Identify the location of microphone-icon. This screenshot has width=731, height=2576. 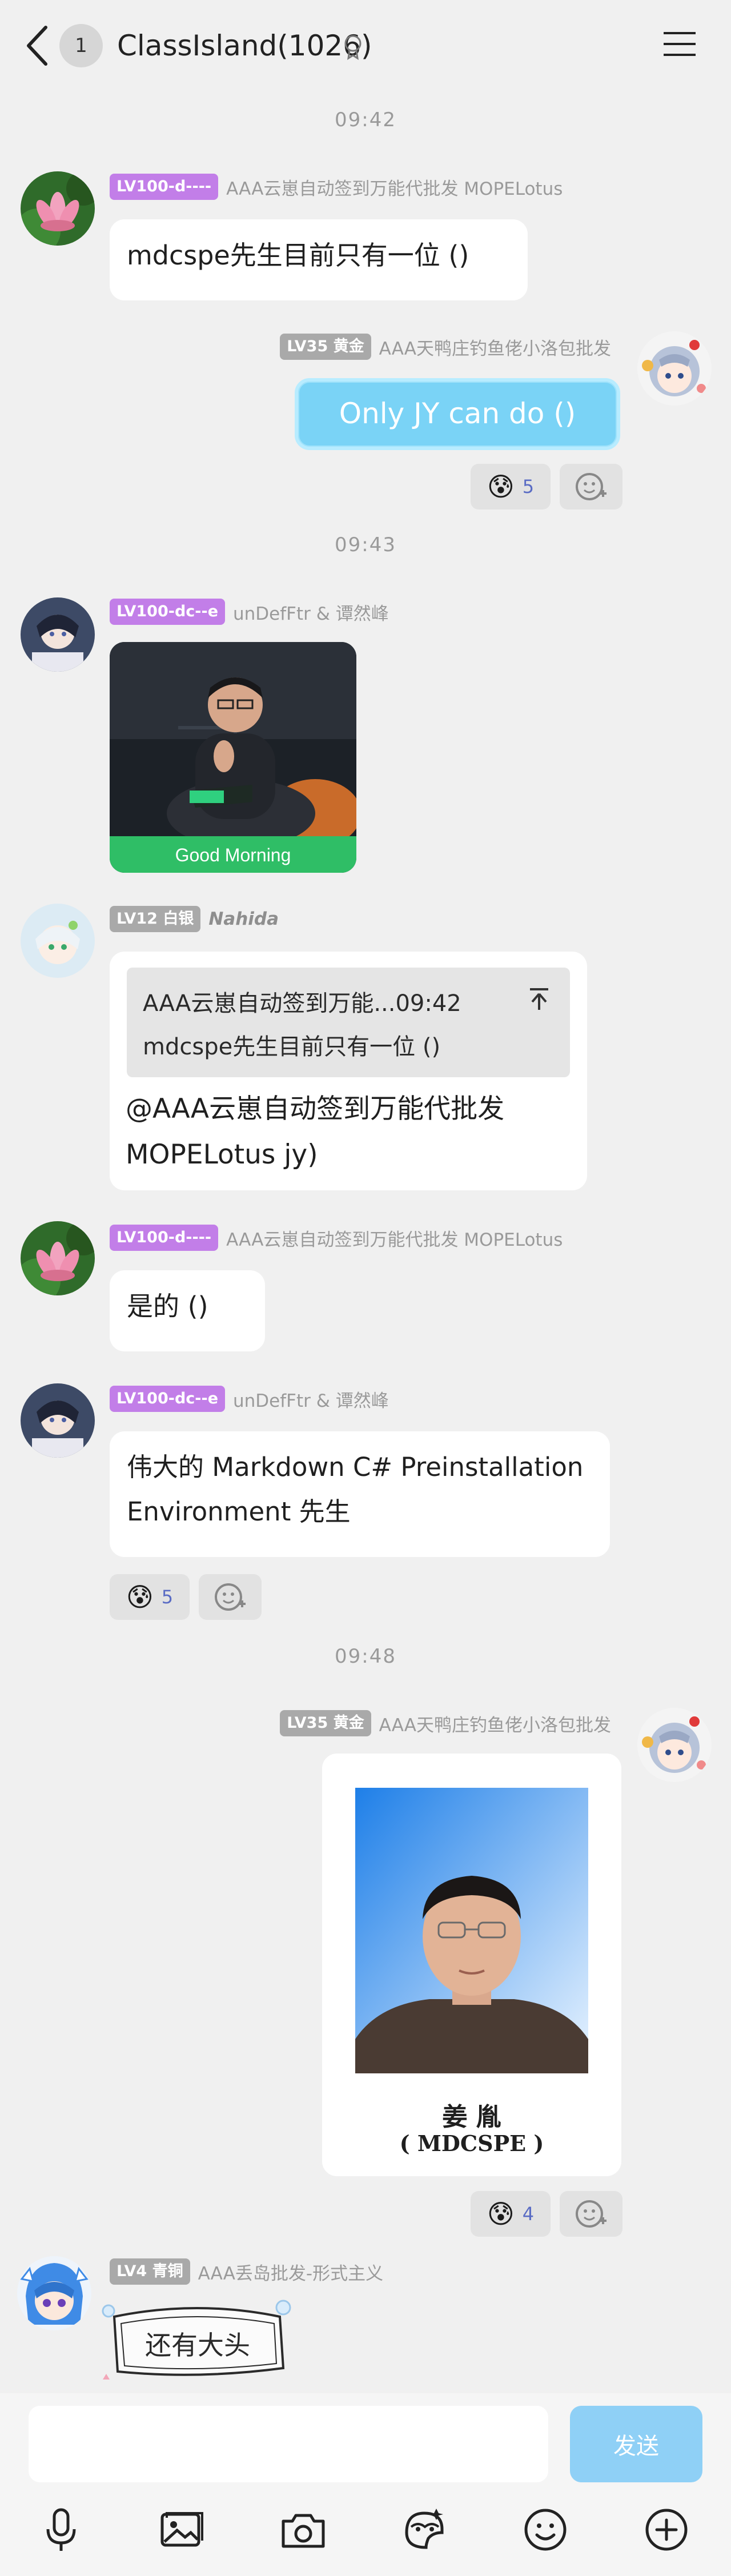
(61, 2529).